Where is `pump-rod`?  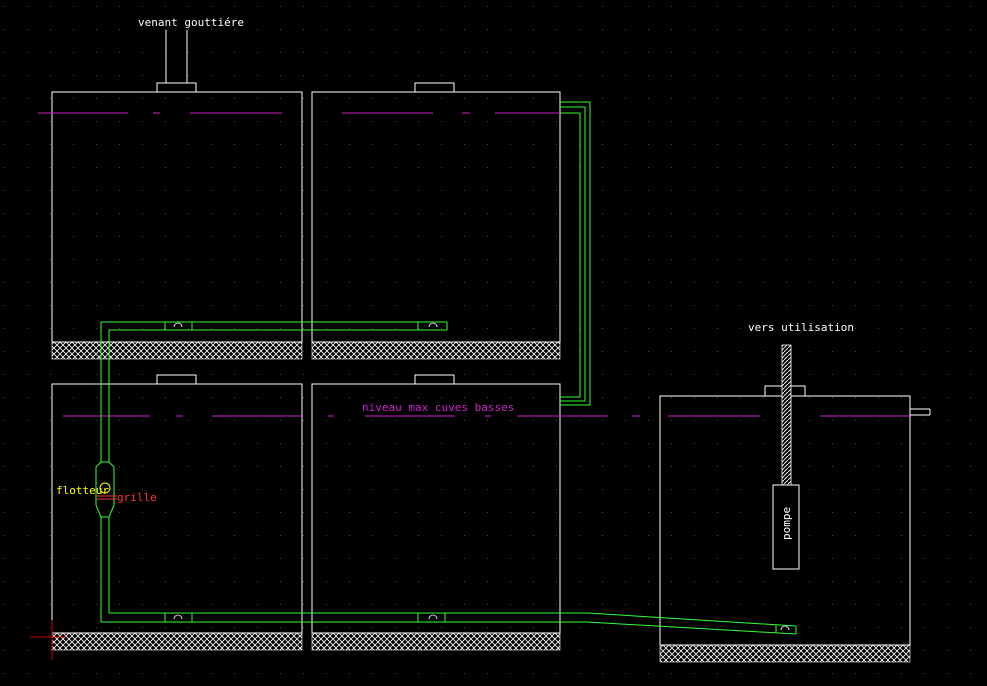 pump-rod is located at coordinates (786, 415).